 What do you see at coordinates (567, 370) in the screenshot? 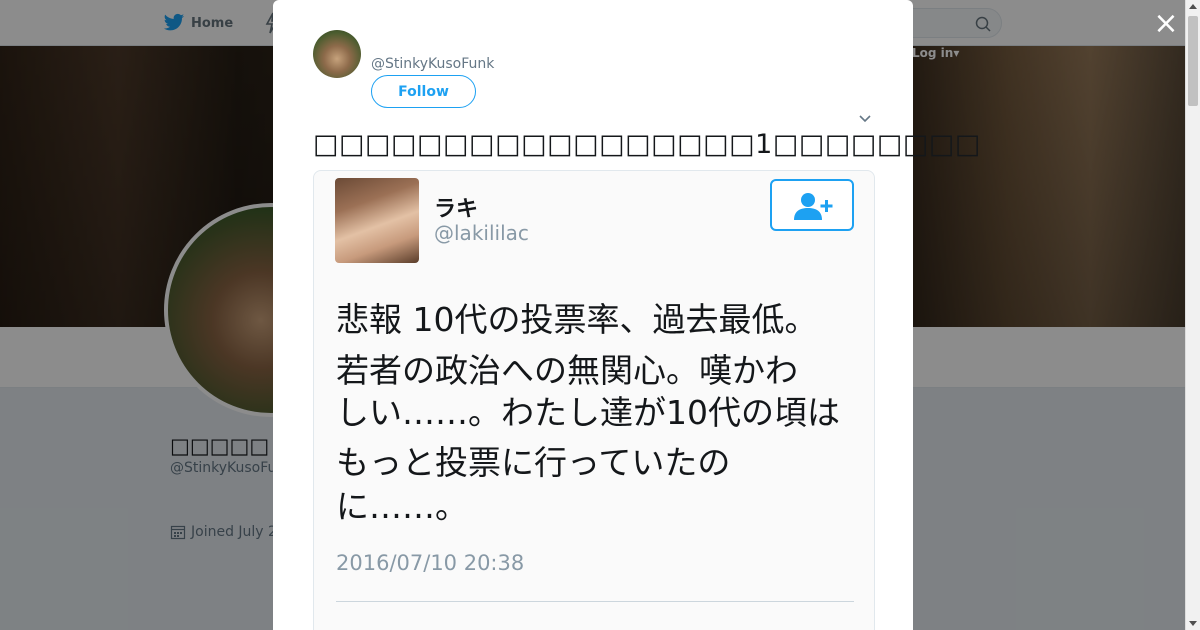
I see `embedded-line: 若者の政治への無関心。嘆かわ` at bounding box center [567, 370].